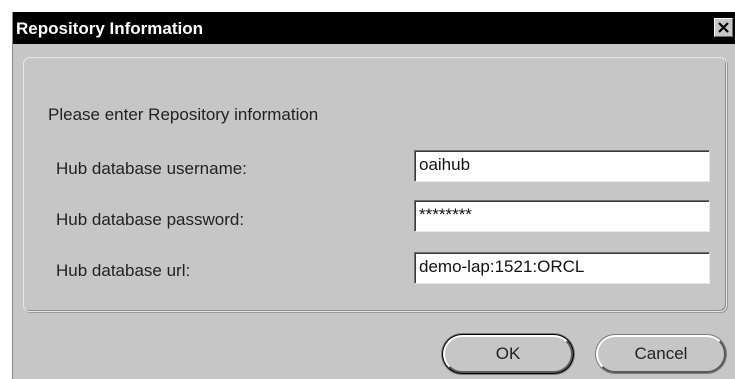 Image resolution: width=735 pixels, height=379 pixels. I want to click on password-label: Hub database password:, so click(150, 219).